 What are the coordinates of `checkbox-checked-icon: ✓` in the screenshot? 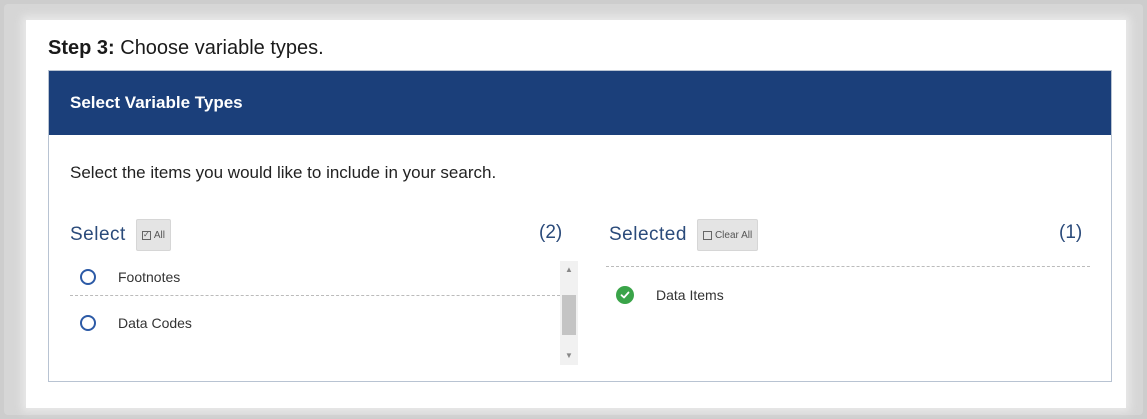 It's located at (146, 235).